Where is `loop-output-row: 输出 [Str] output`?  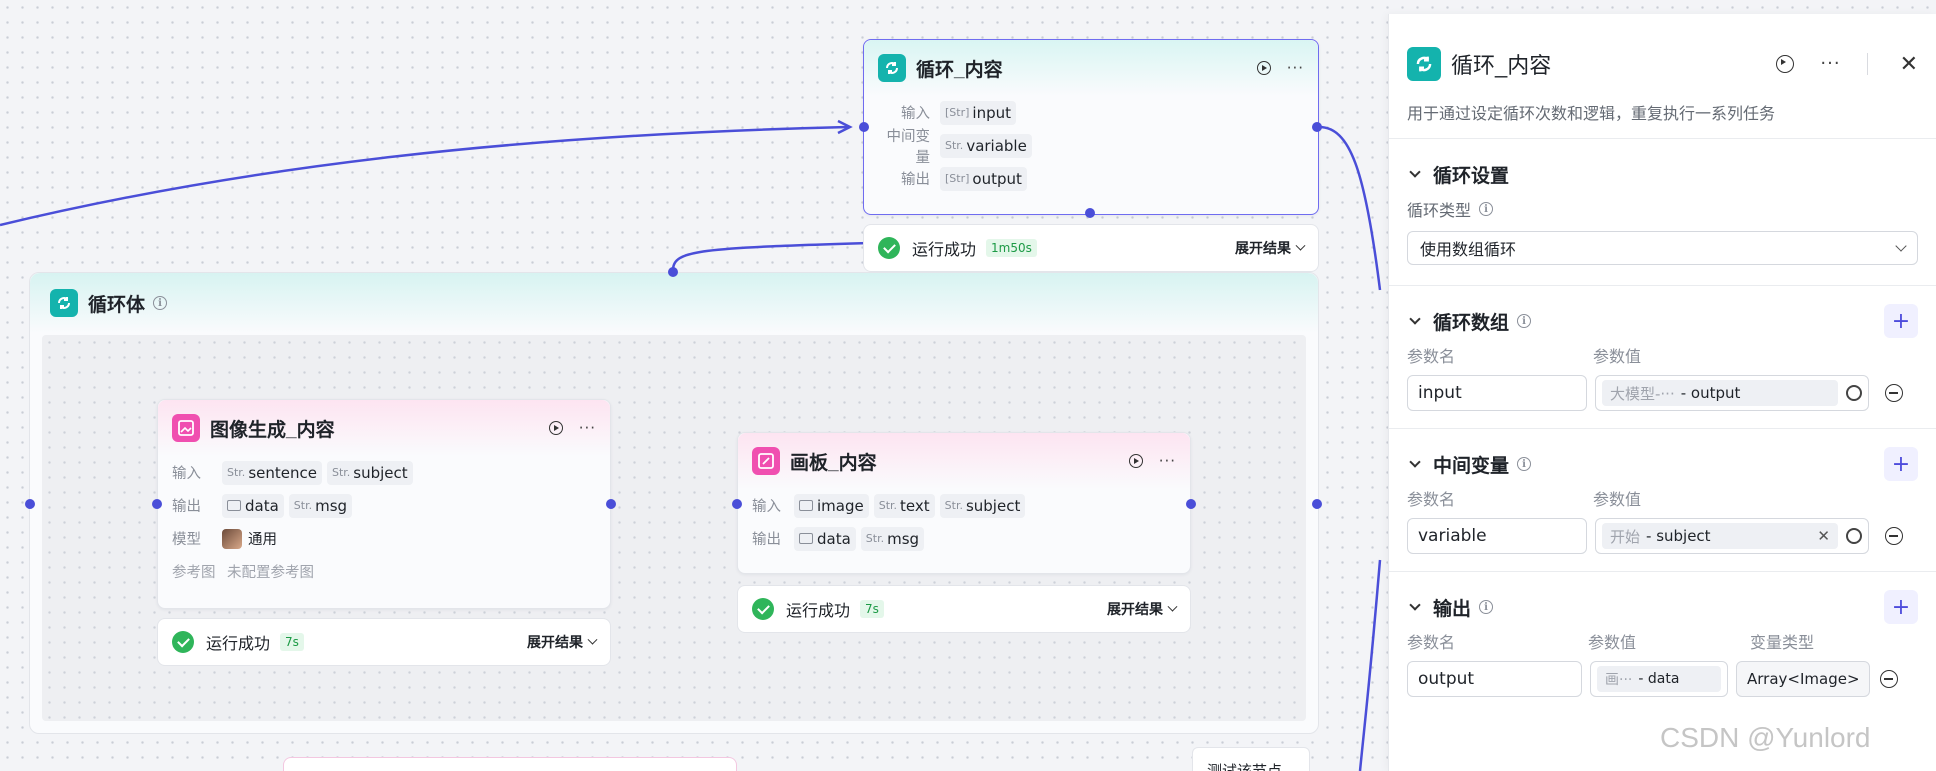
loop-output-row: 输出 [Str] output is located at coordinates (1091, 178).